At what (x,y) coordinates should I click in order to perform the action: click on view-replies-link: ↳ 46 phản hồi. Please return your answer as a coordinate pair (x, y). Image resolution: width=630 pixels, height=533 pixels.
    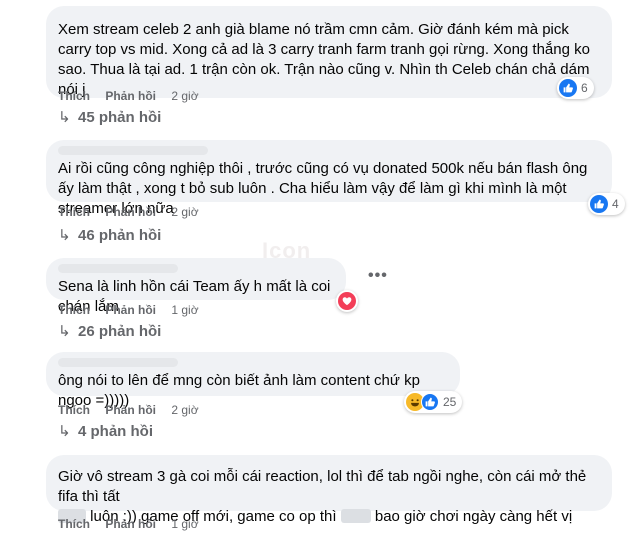
    Looking at the image, I should click on (109, 235).